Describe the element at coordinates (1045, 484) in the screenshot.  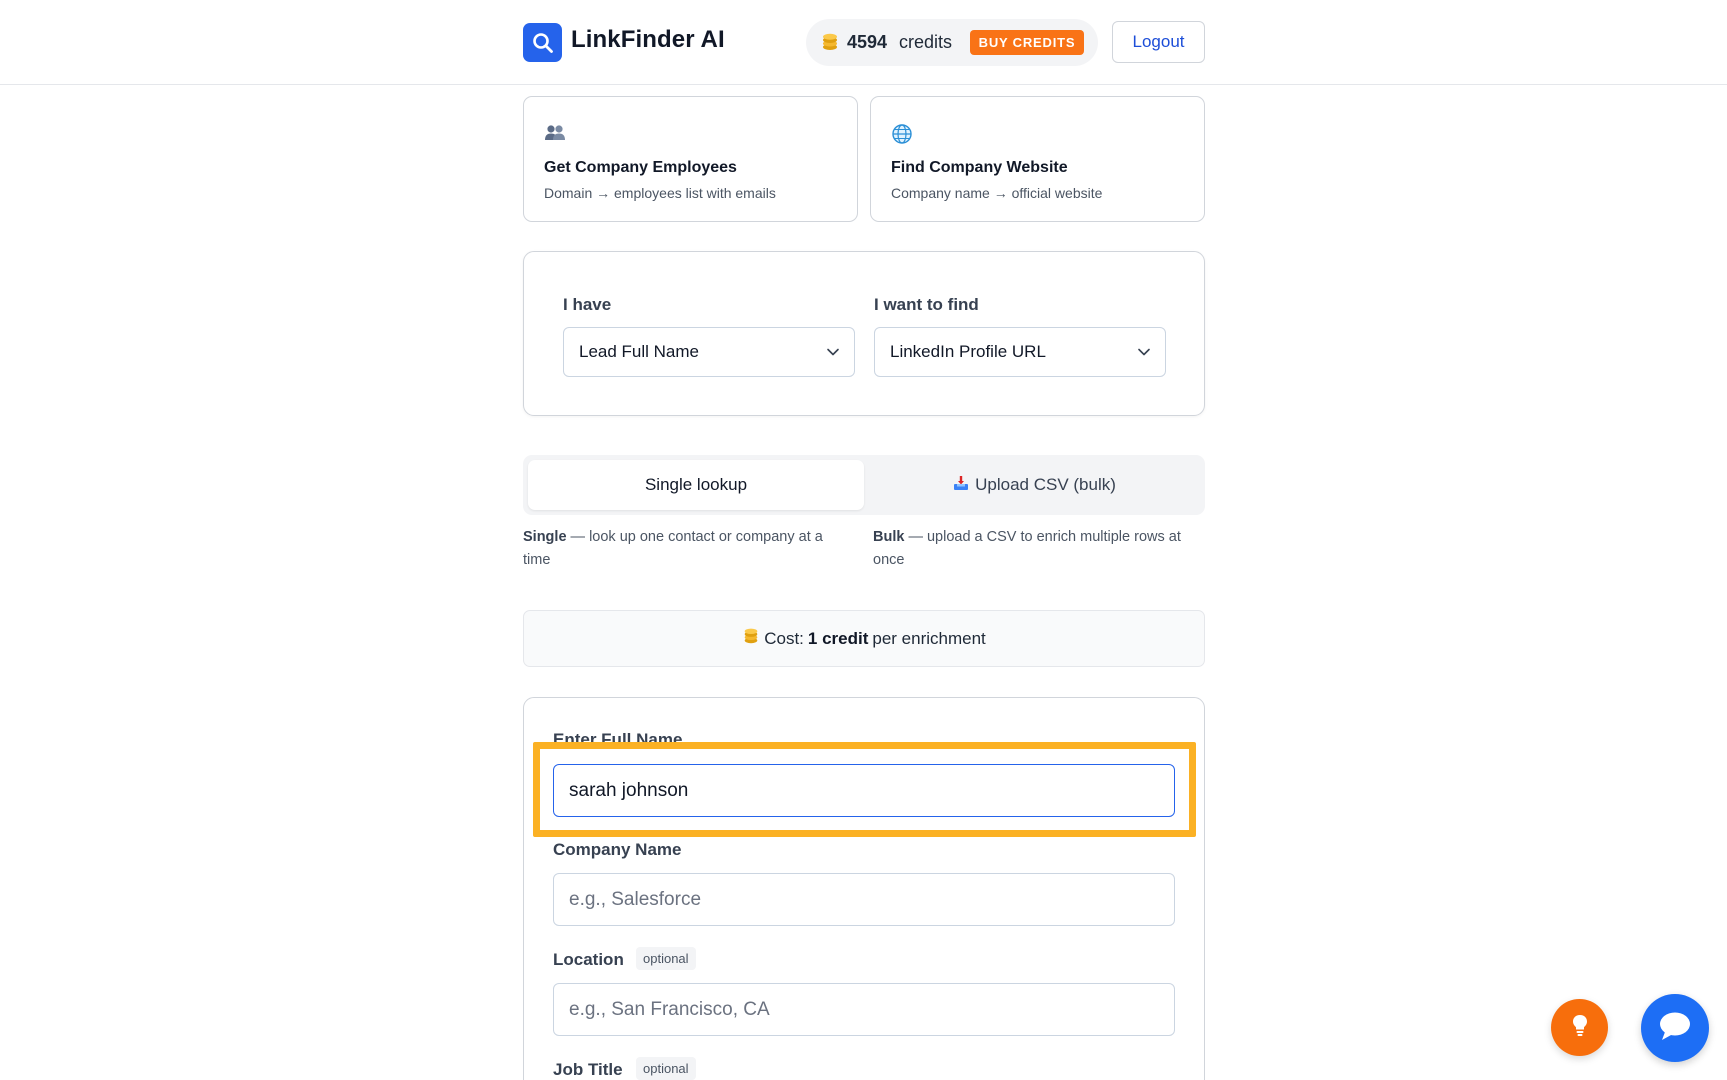
I see `tab-upload-csv-label: Upload CSV (bulk)` at that location.